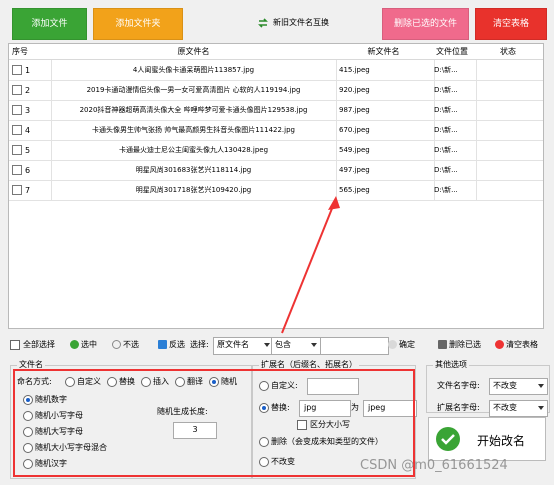 Image resolution: width=554 pixels, height=485 pixels. I want to click on annotation-arrow, so click(310, 265).